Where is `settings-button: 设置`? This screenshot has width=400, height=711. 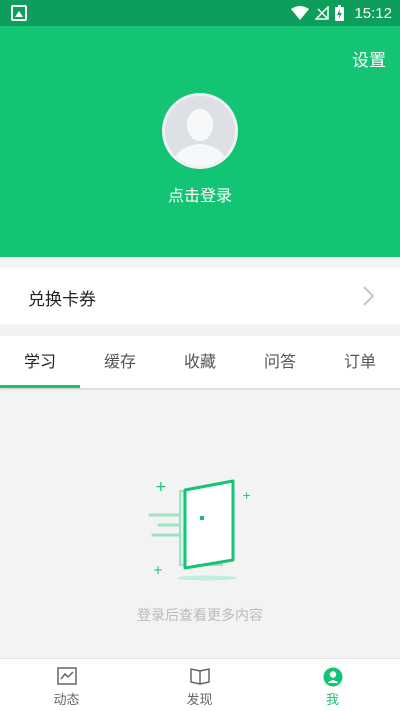
settings-button: 设置 is located at coordinates (369, 58).